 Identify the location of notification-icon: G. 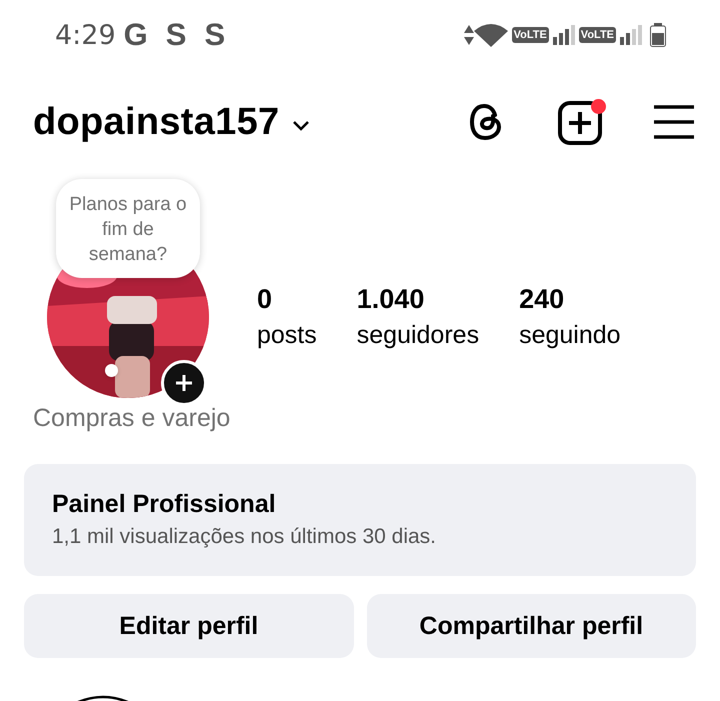
(136, 35).